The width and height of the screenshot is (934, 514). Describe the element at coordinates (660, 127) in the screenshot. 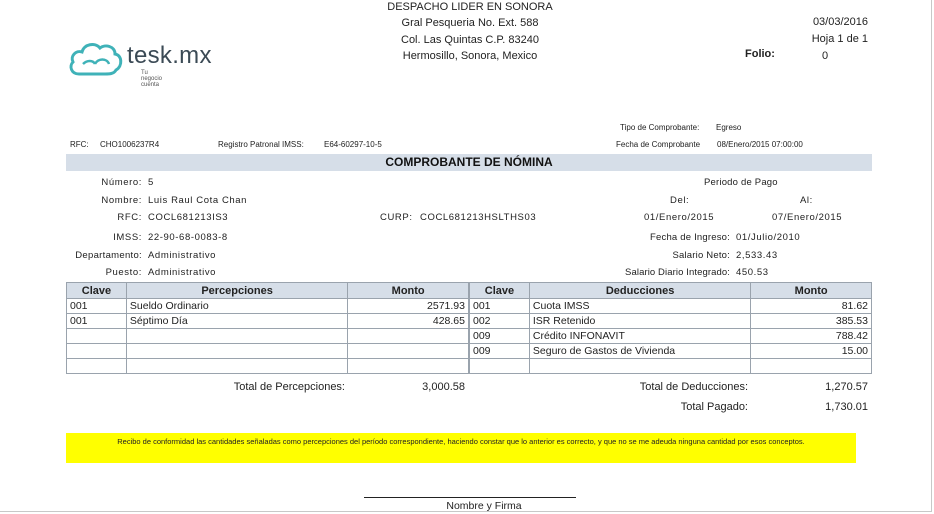

I see `tipo-comprobante-label: Tipo de Comprobante:` at that location.